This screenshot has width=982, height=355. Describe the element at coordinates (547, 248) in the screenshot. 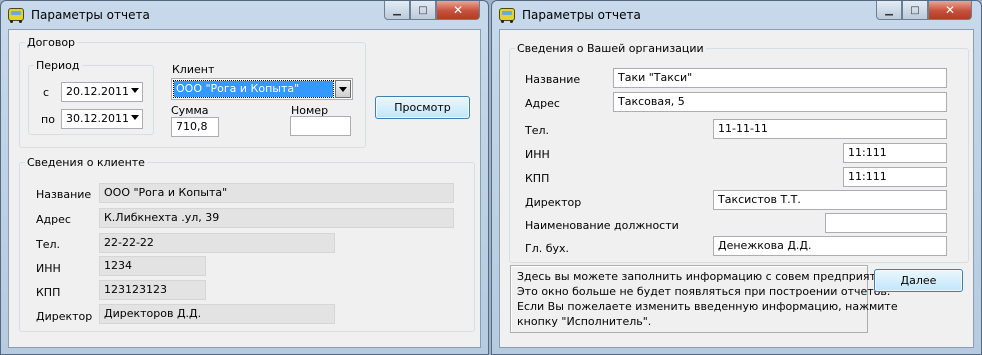

I see `org-chief-accountant-label: Гл. бух.` at that location.